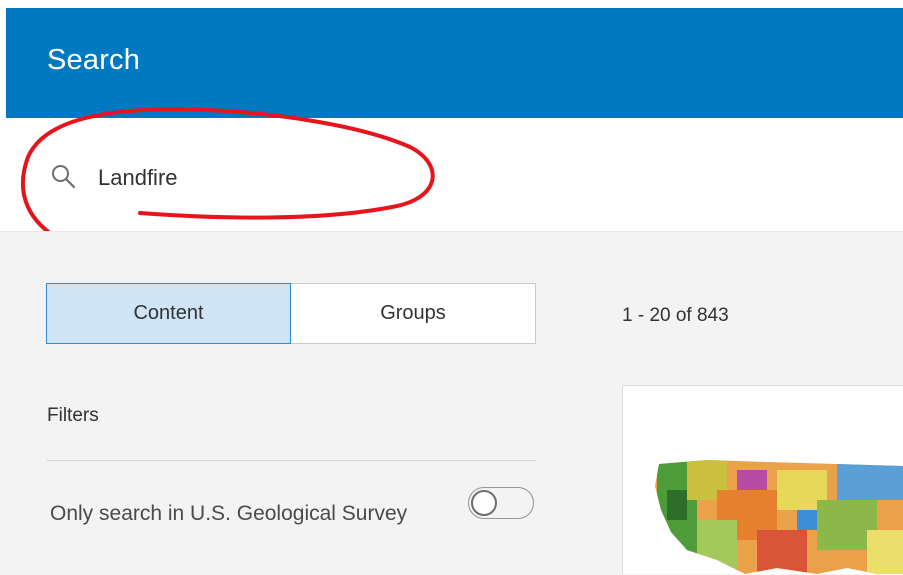 This screenshot has width=903, height=575. What do you see at coordinates (675, 315) in the screenshot?
I see `result-count: 1 - 20 of 843` at bounding box center [675, 315].